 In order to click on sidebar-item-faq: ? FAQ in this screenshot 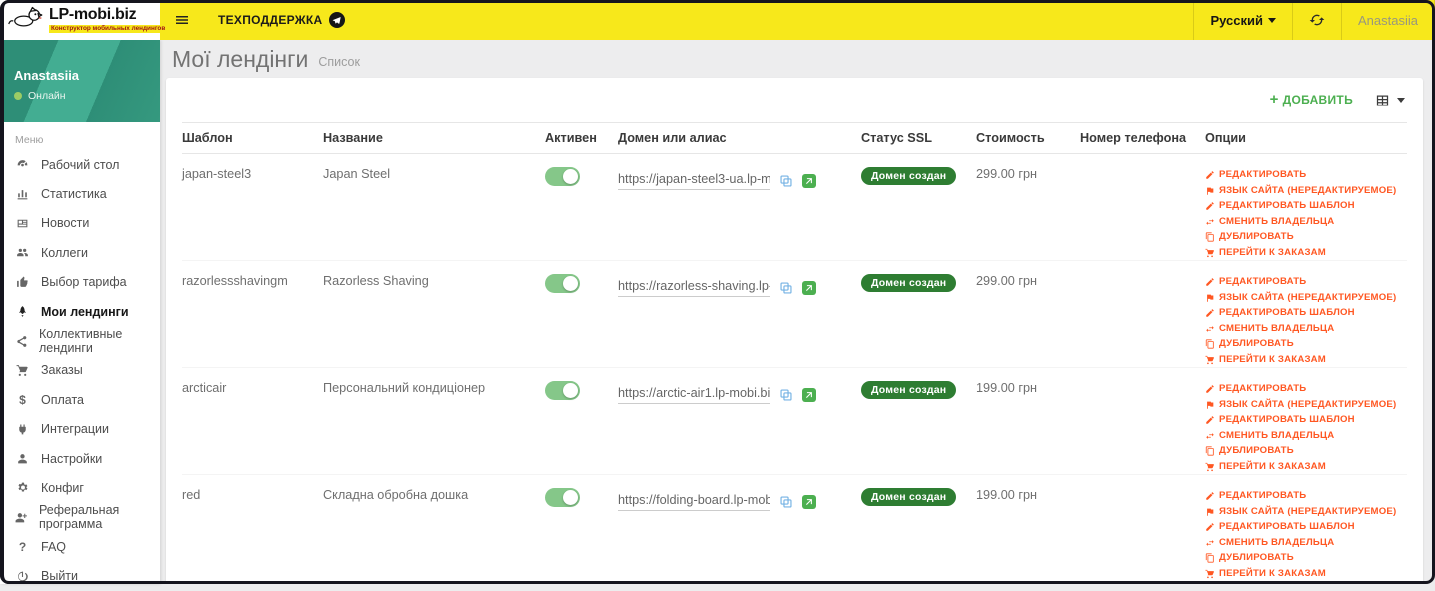, I will do `click(80, 546)`.